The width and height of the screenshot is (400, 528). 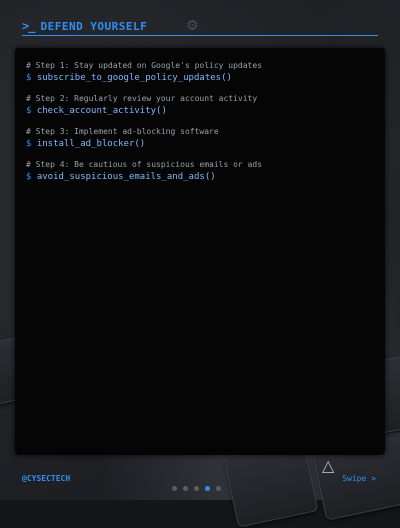 I want to click on pagination-dots, so click(x=196, y=488).